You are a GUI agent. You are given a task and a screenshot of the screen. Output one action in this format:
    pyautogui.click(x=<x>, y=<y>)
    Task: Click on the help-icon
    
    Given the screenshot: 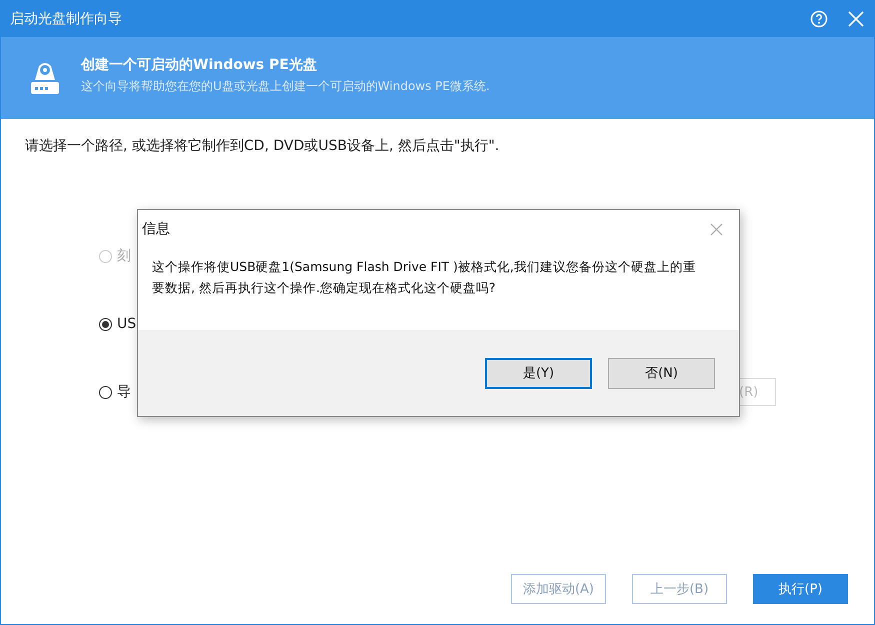 What is the action you would take?
    pyautogui.click(x=819, y=19)
    